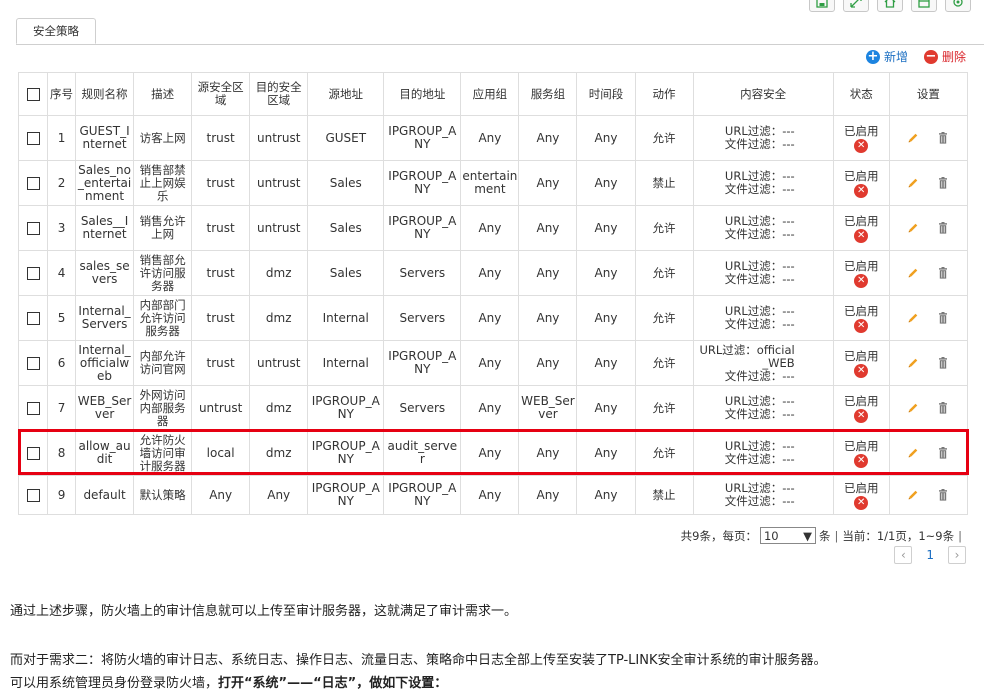 The height and width of the screenshot is (694, 984). What do you see at coordinates (890, 6) in the screenshot?
I see `home-icon` at bounding box center [890, 6].